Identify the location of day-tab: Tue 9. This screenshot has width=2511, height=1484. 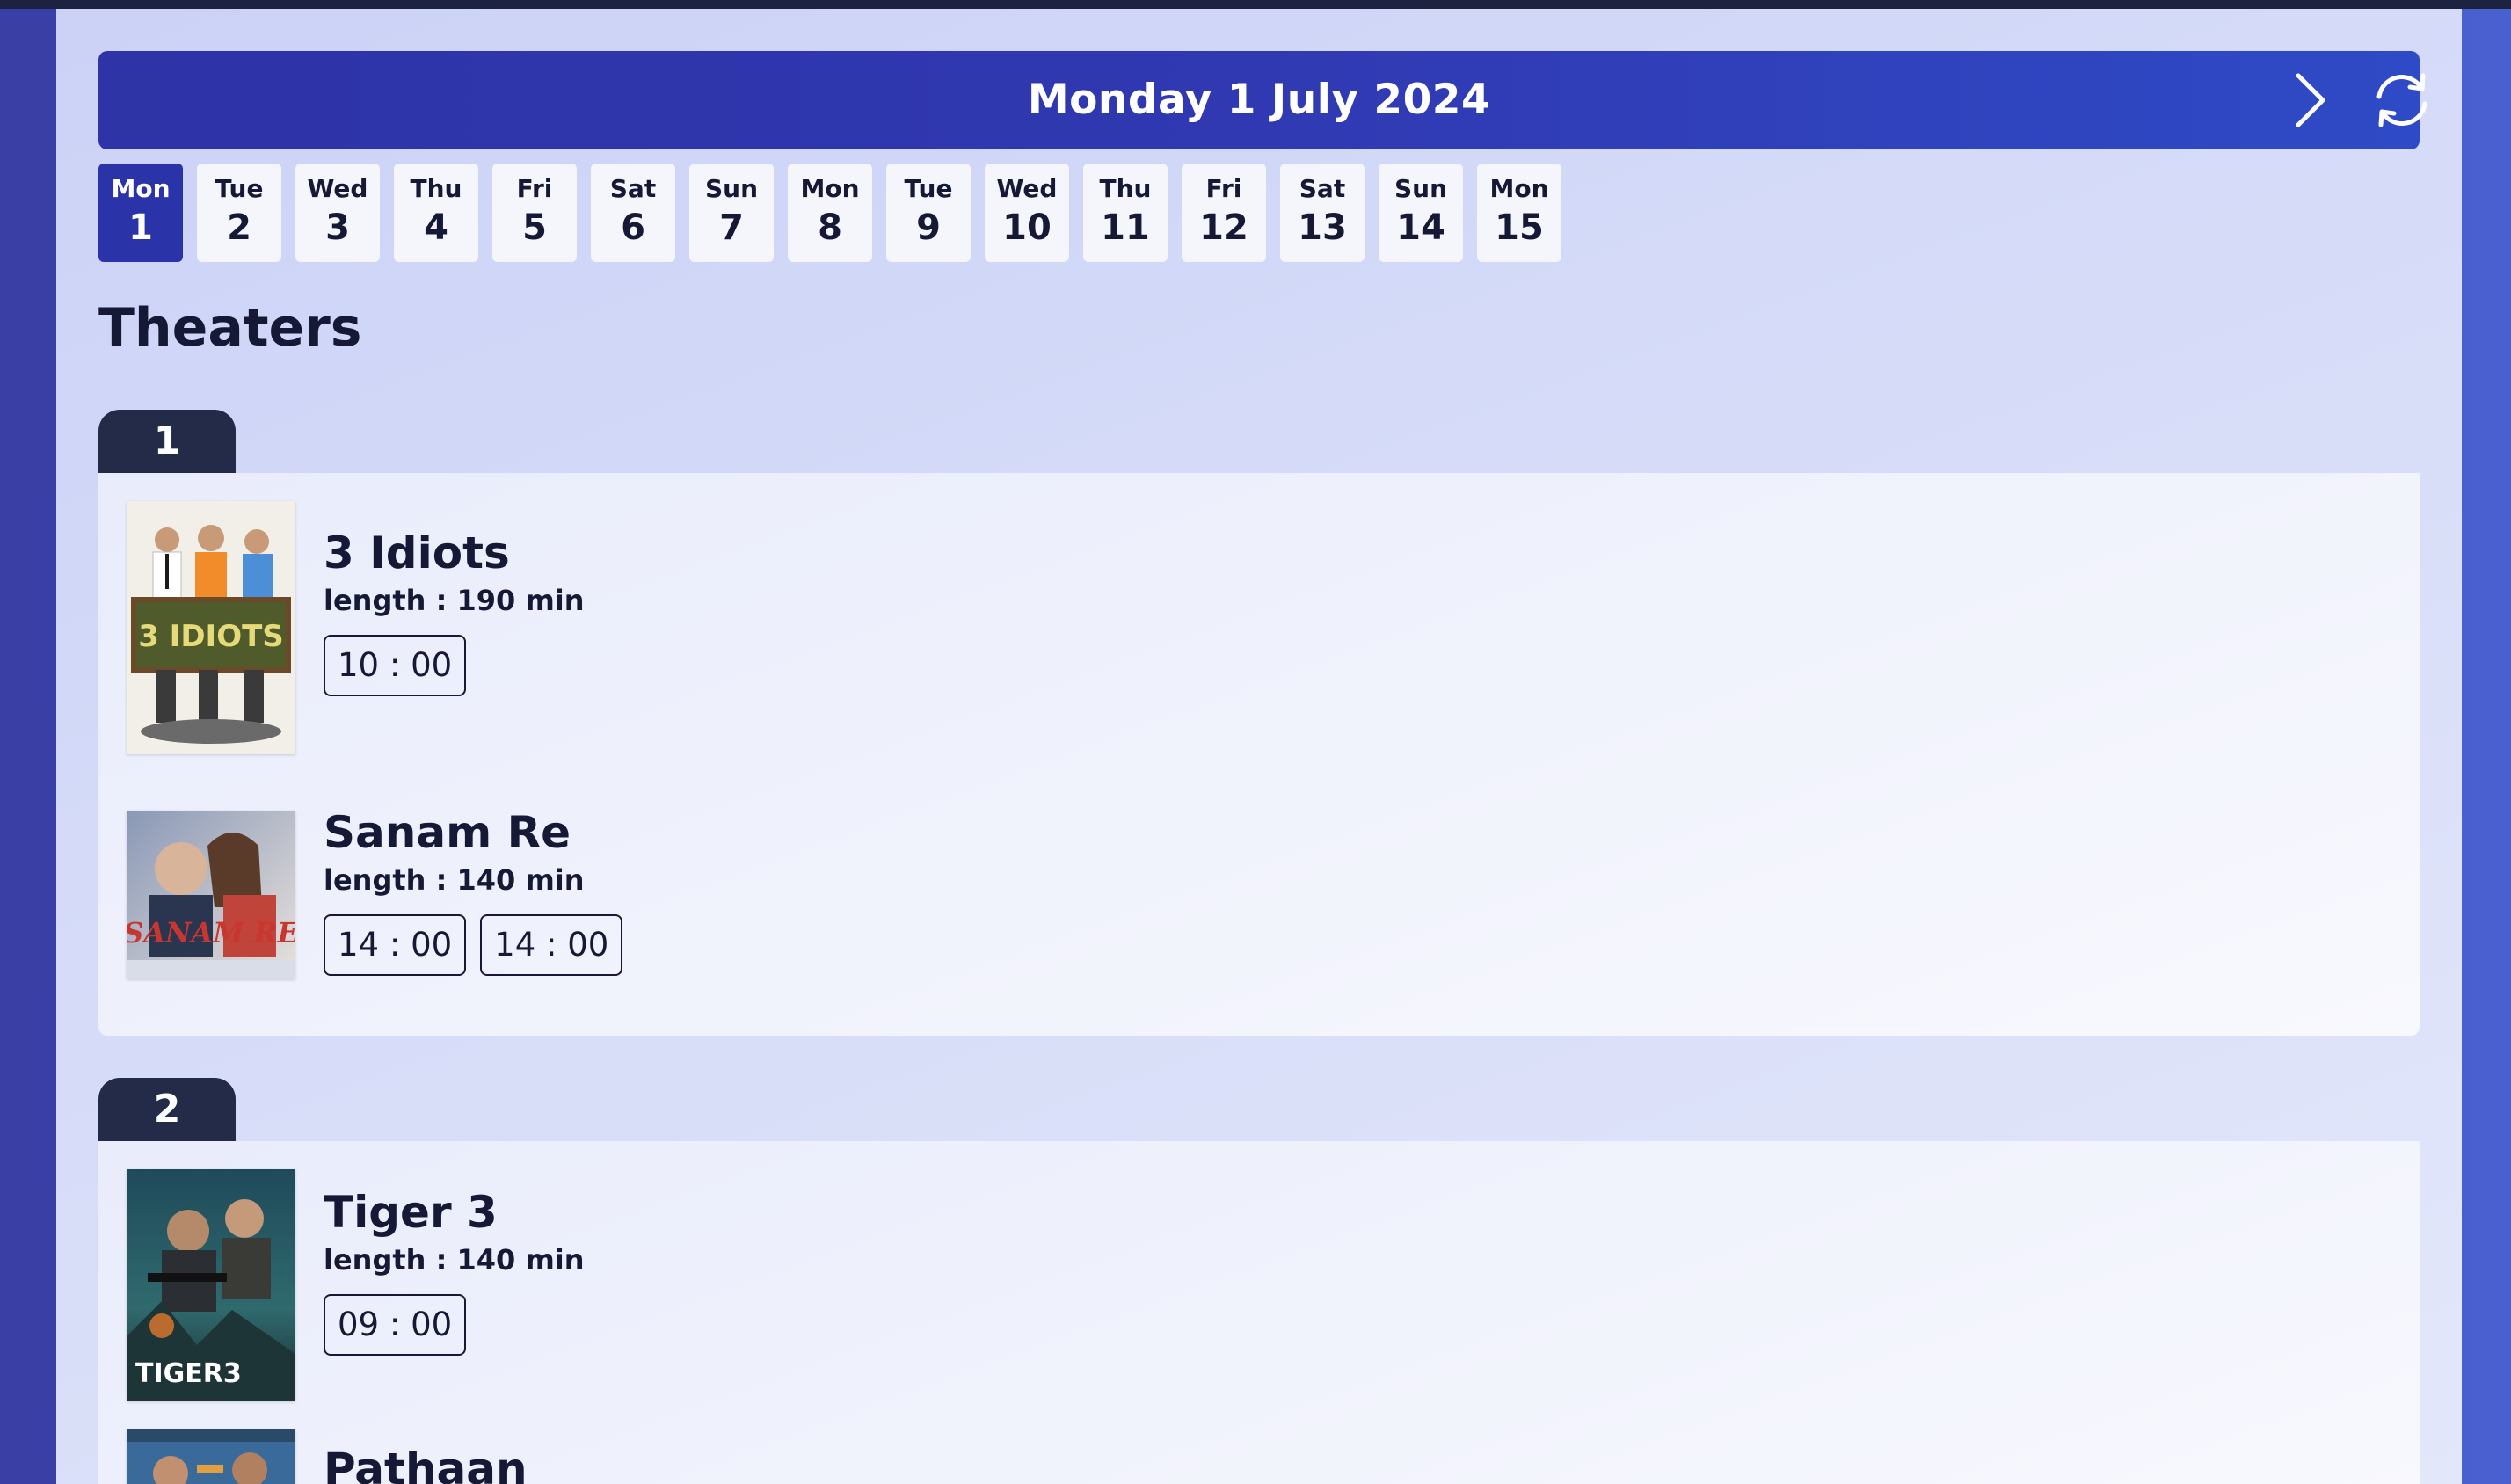
(929, 213).